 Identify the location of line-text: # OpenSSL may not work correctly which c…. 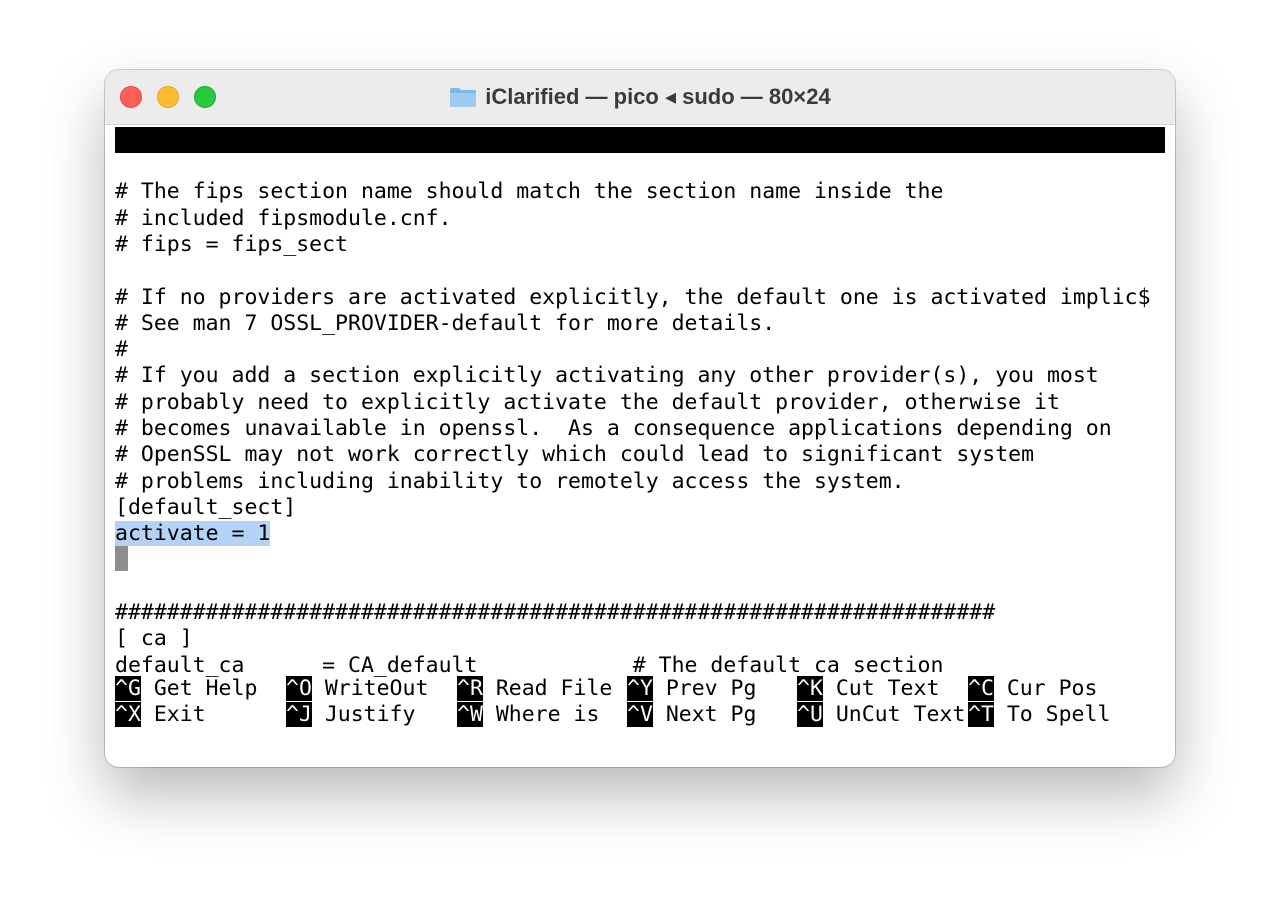
(575, 455).